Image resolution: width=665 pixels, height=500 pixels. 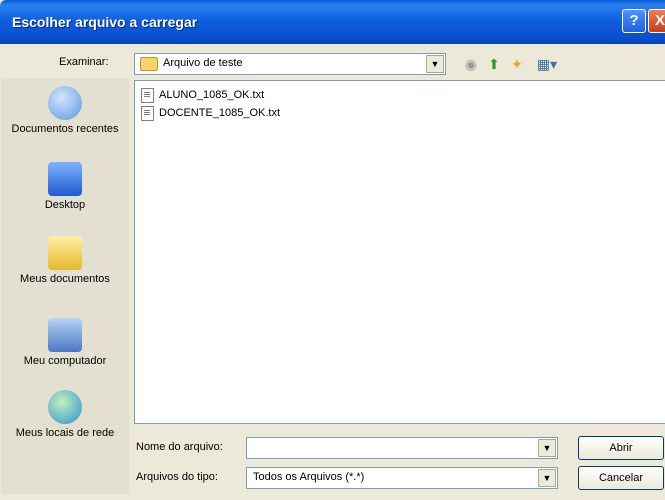 What do you see at coordinates (212, 95) in the screenshot?
I see `file-name: ALUNO_1085_OK.txt` at bounding box center [212, 95].